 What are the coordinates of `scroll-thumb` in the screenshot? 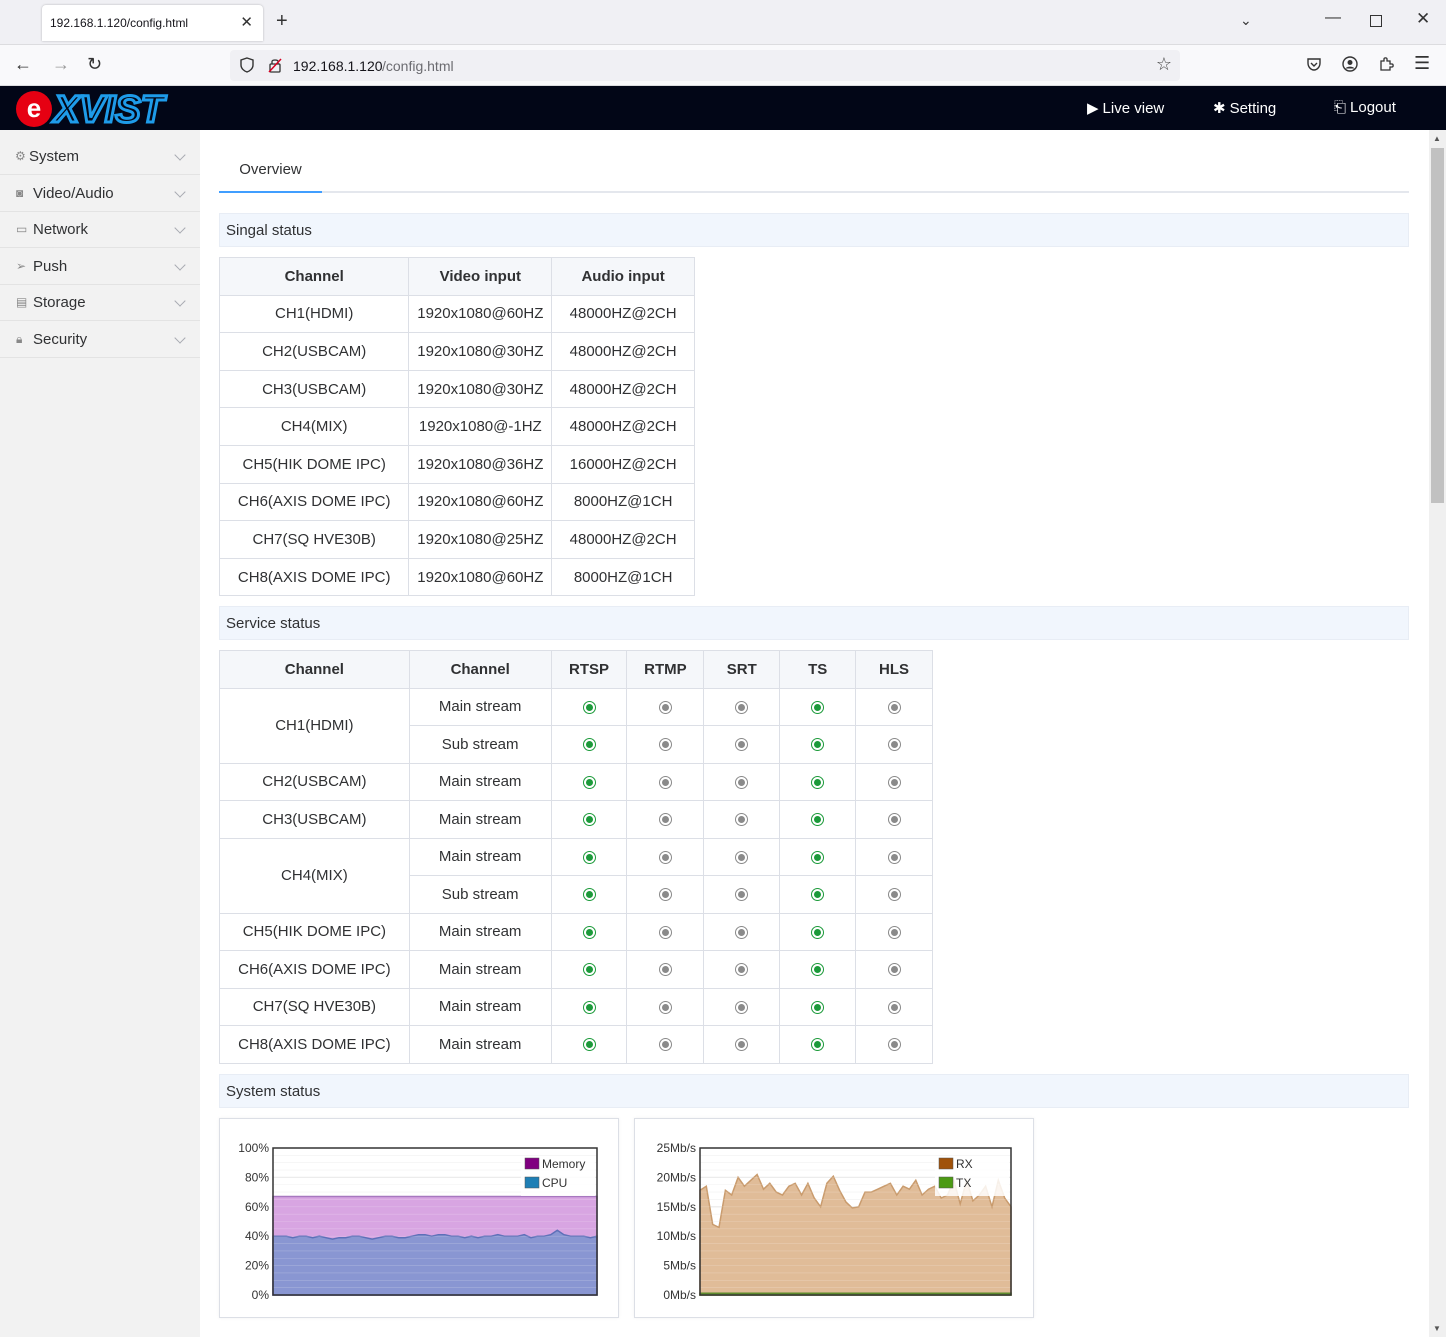 It's located at (1437, 325).